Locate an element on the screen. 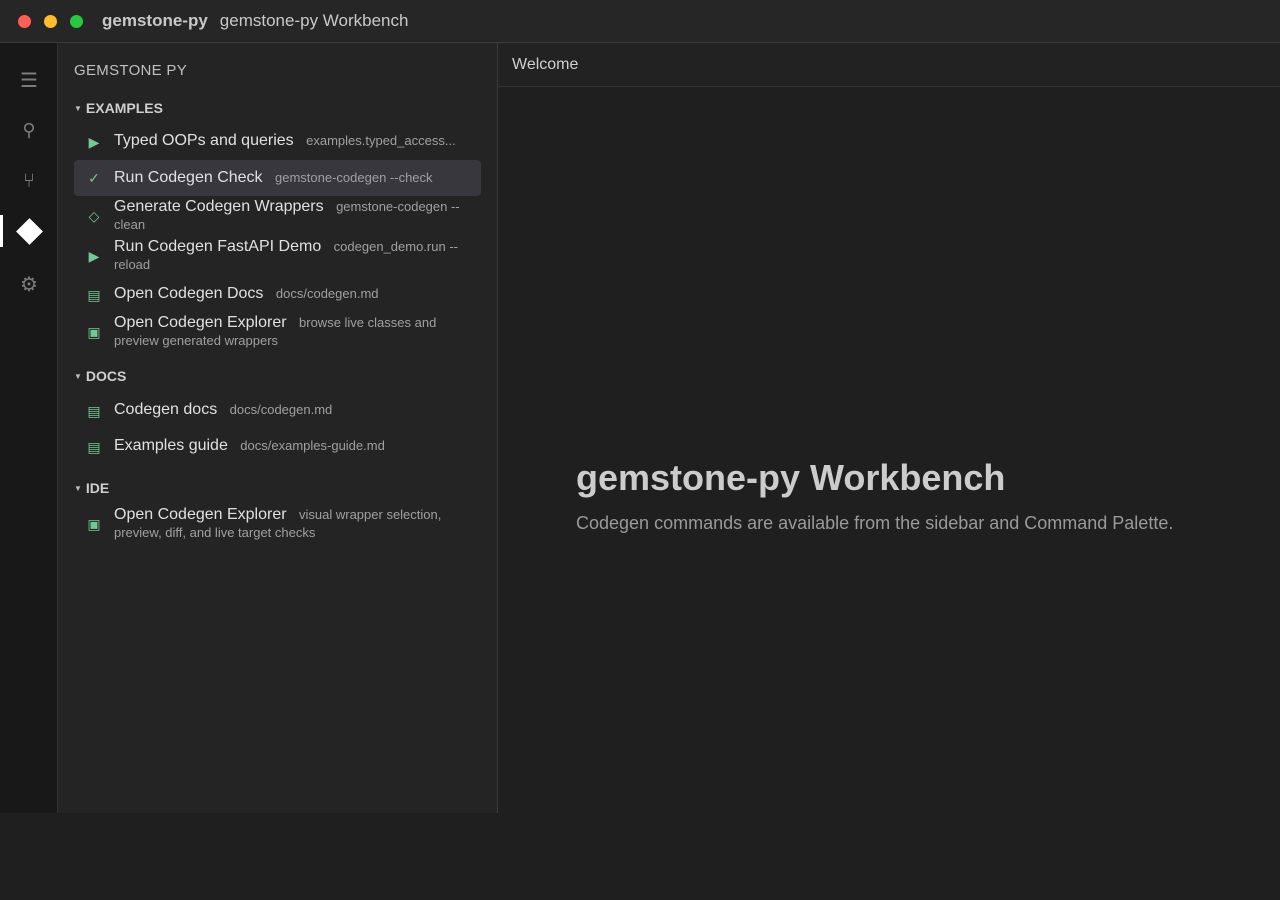 This screenshot has height=900, width=1280. title-bar: gemstone-py gemstone-py Workbench is located at coordinates (640, 21).